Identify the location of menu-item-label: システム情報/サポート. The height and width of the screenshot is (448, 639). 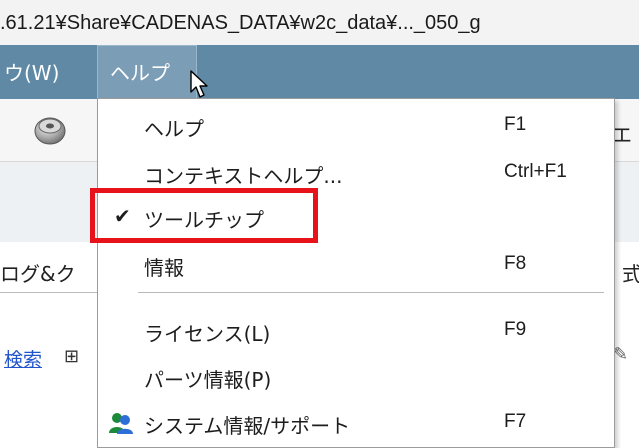
(247, 426).